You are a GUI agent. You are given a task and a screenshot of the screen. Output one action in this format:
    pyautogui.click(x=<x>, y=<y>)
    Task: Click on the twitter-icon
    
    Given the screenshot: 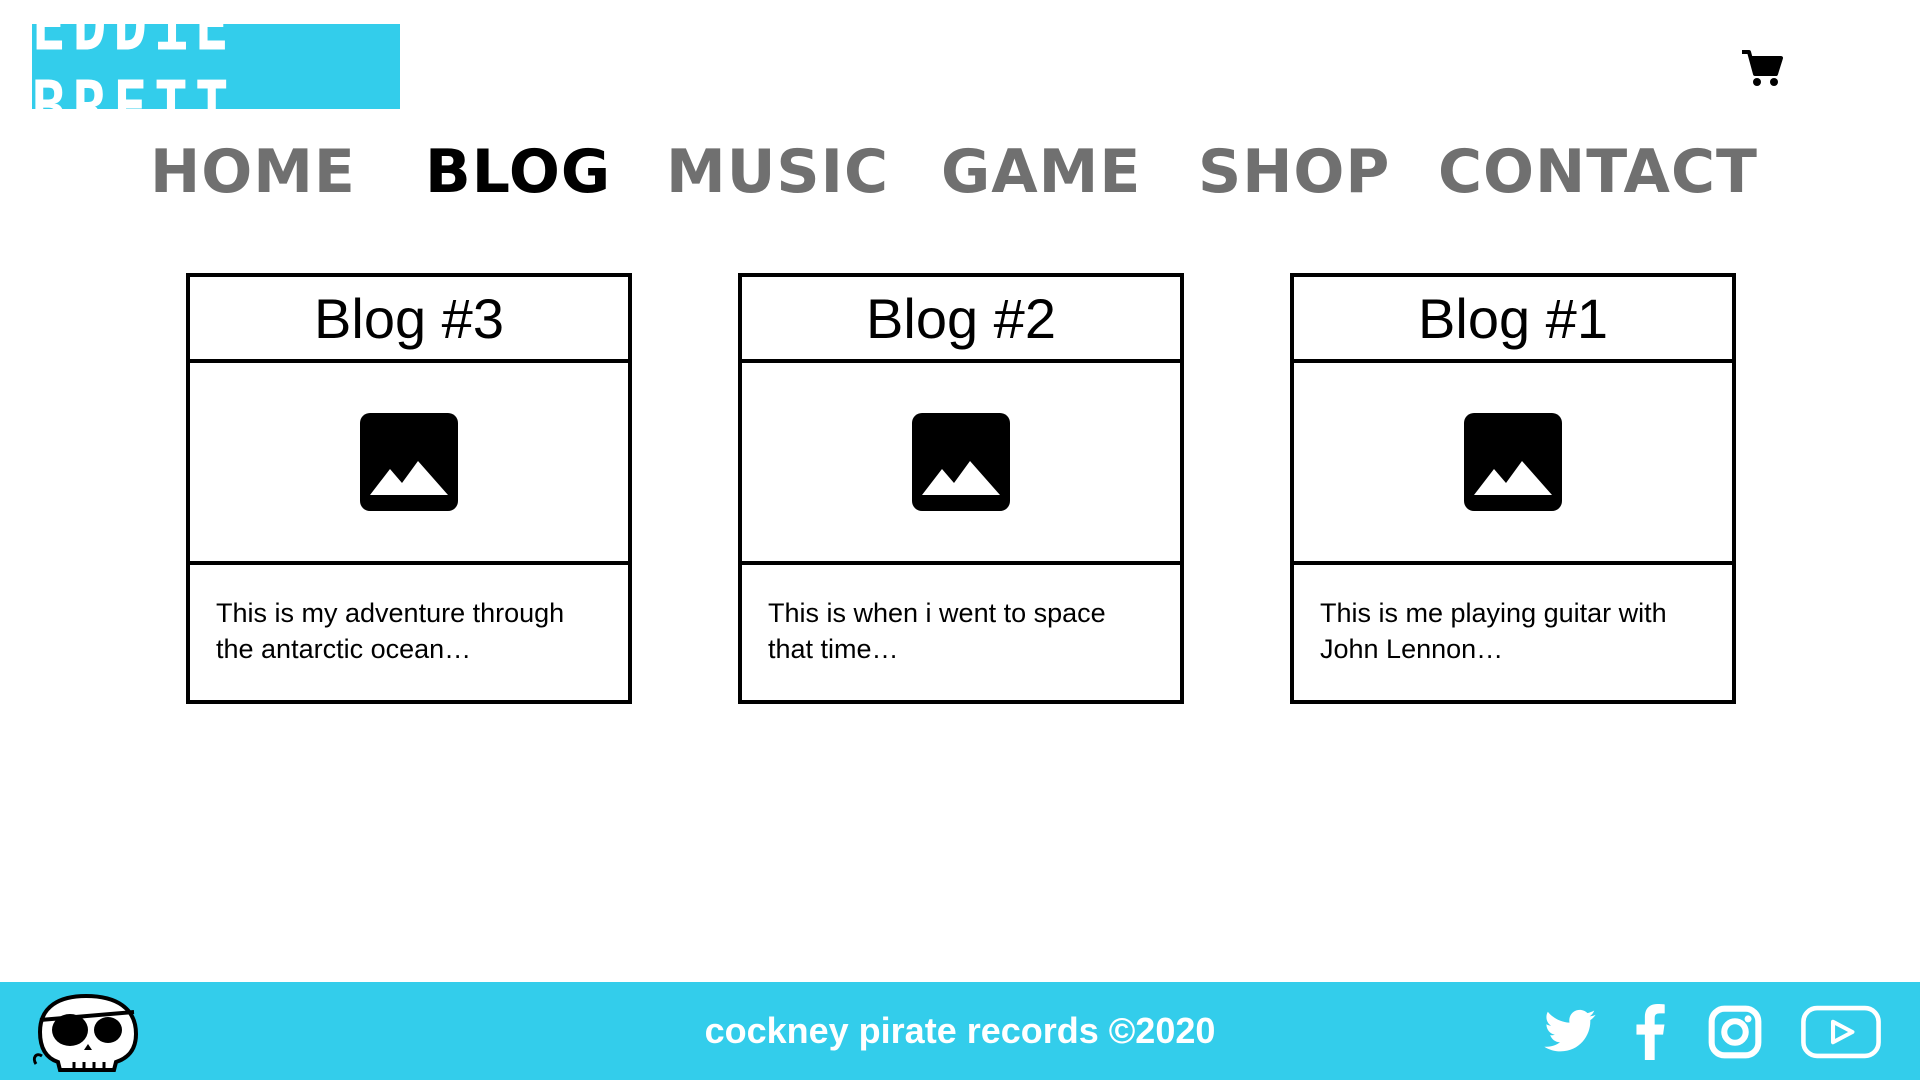 What is the action you would take?
    pyautogui.click(x=1570, y=1032)
    